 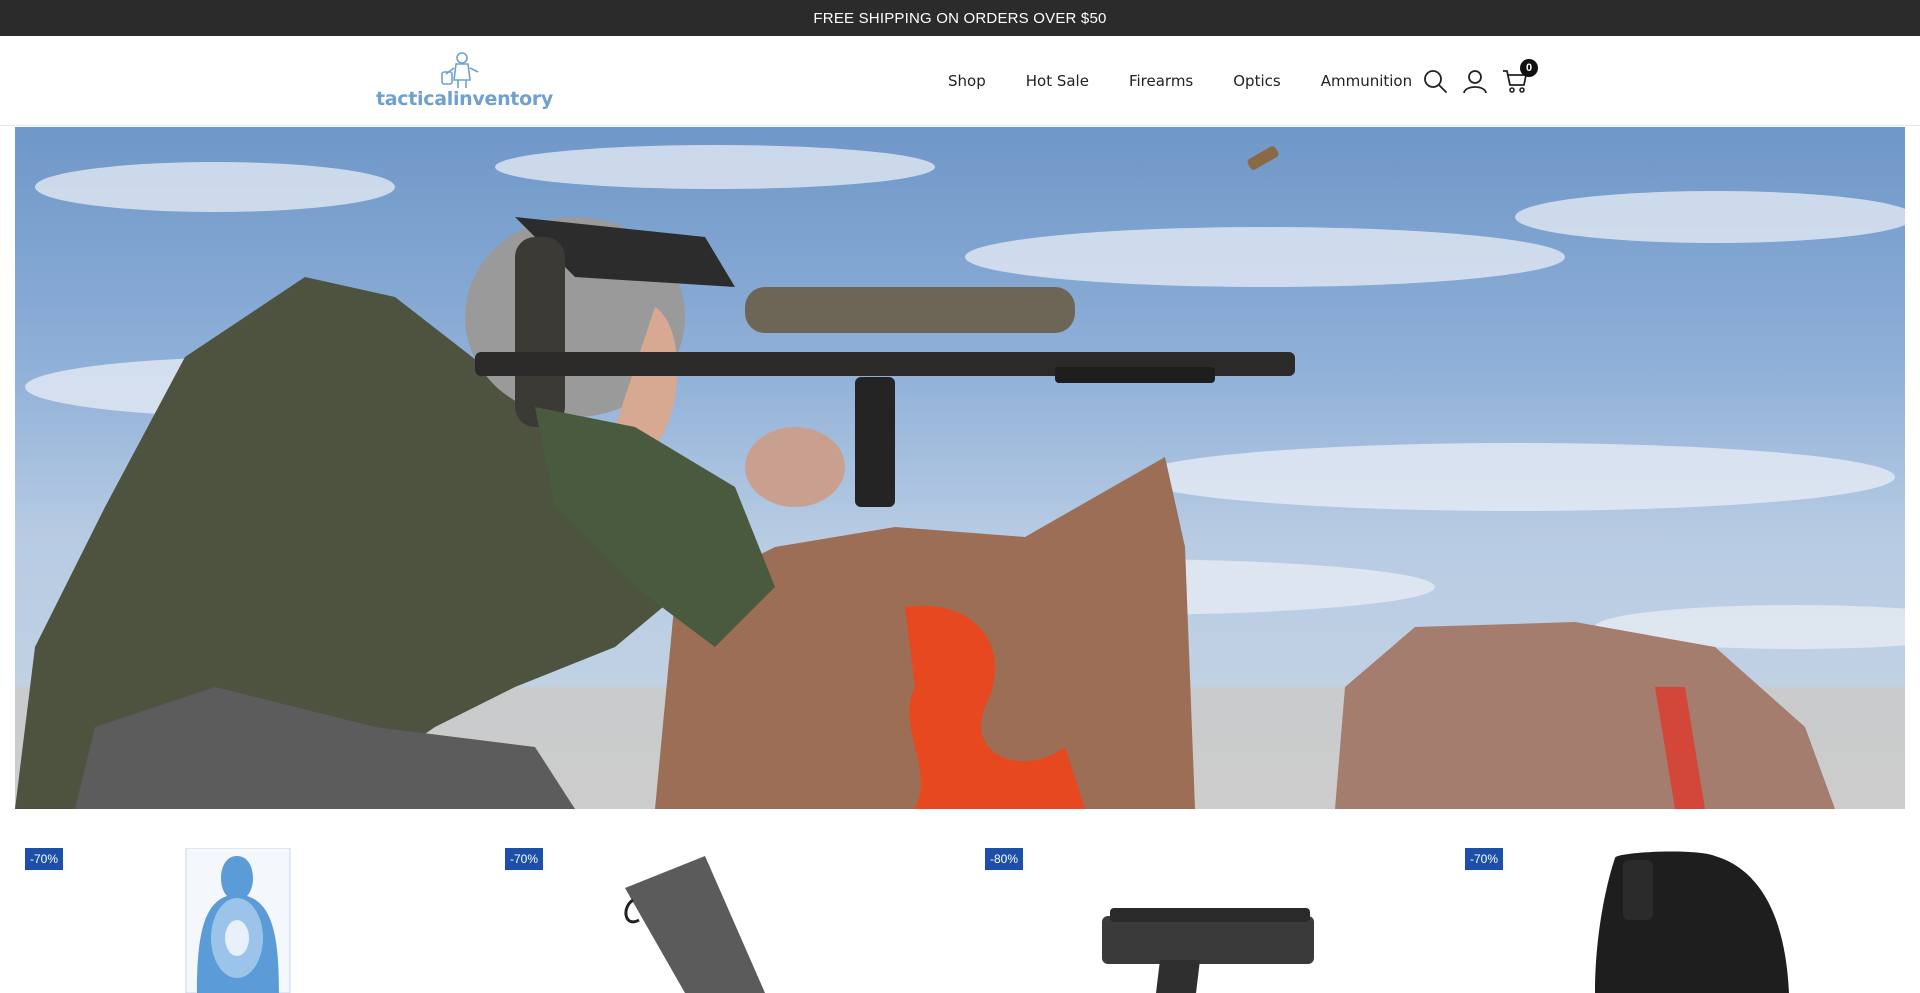 I want to click on nav-item-ammunition: Ammunition, so click(x=1366, y=81).